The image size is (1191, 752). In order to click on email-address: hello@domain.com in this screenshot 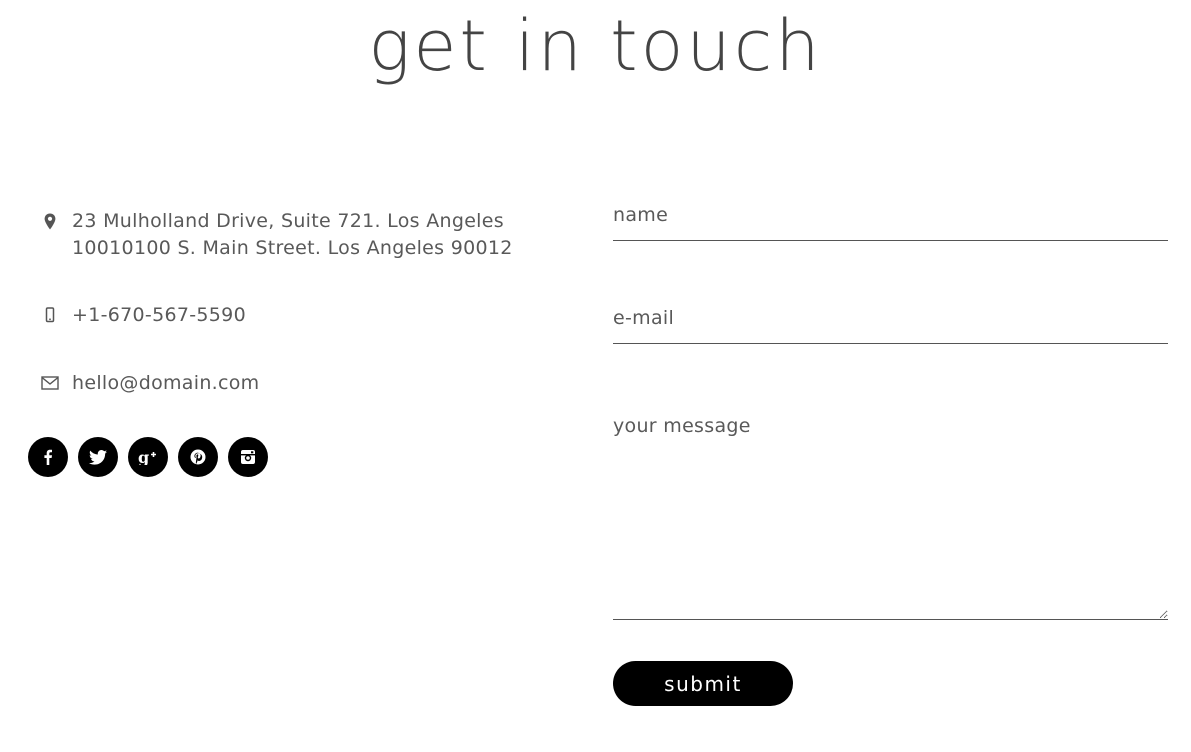, I will do `click(166, 383)`.